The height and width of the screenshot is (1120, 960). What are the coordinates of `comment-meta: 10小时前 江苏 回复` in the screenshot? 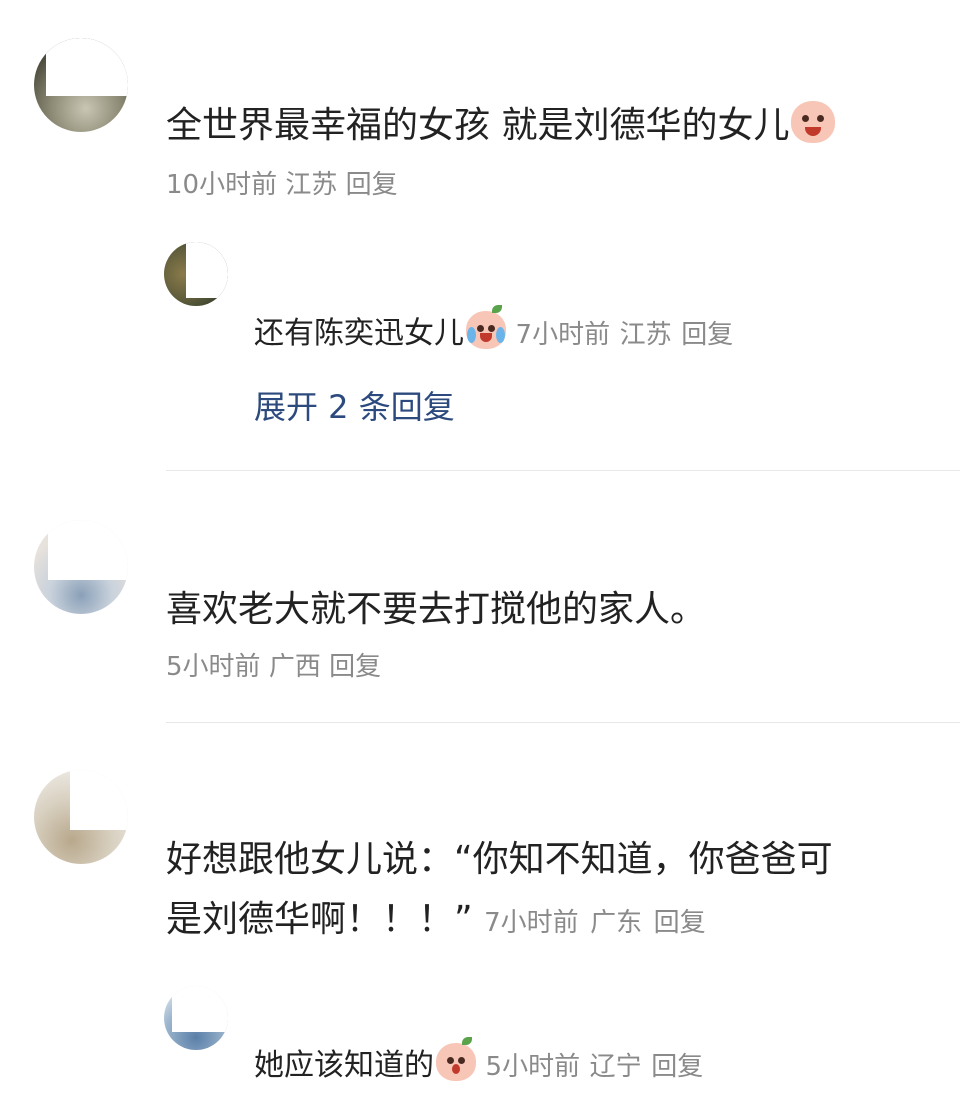 It's located at (282, 182).